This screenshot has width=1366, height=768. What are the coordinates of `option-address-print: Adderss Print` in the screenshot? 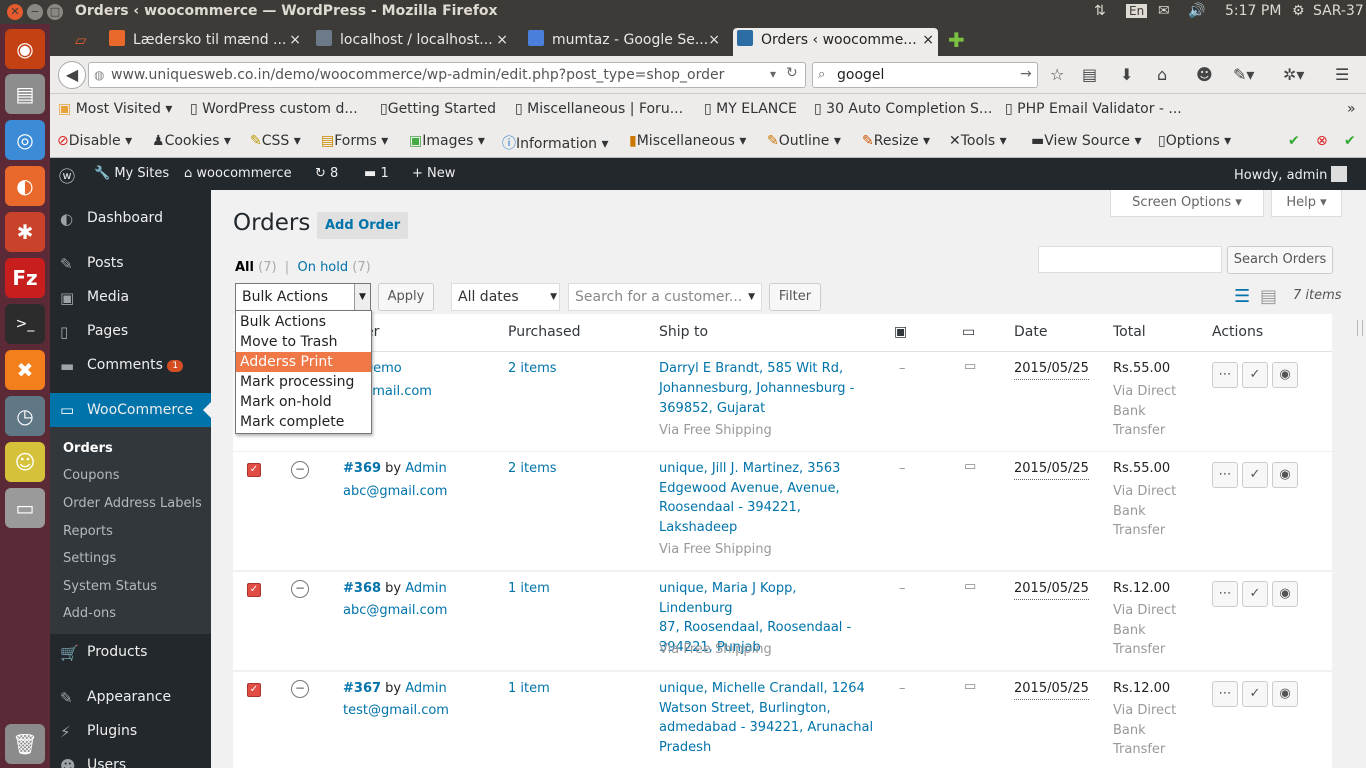 It's located at (303, 362).